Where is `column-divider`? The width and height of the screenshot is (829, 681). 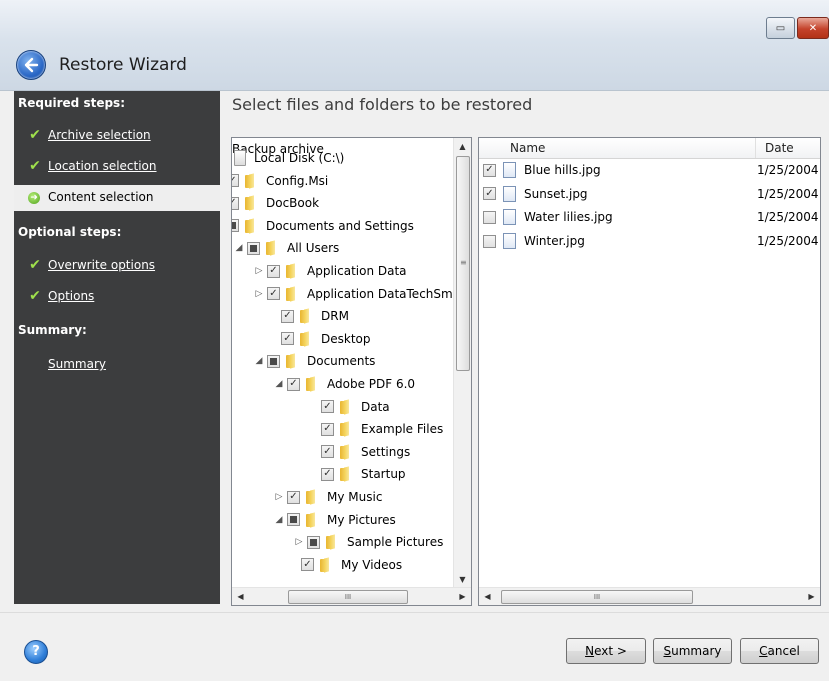
column-divider is located at coordinates (755, 148).